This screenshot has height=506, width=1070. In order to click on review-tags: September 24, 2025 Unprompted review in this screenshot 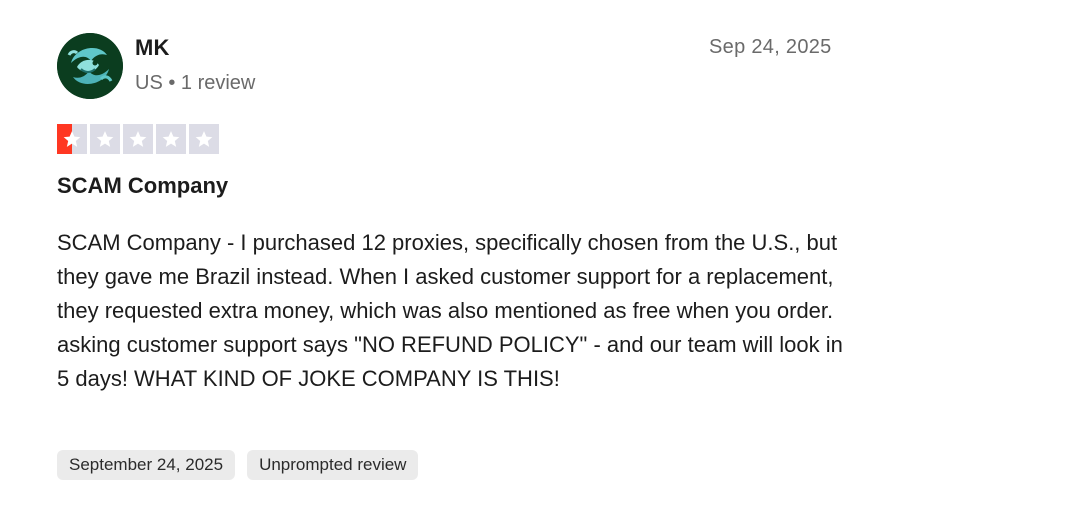, I will do `click(238, 465)`.